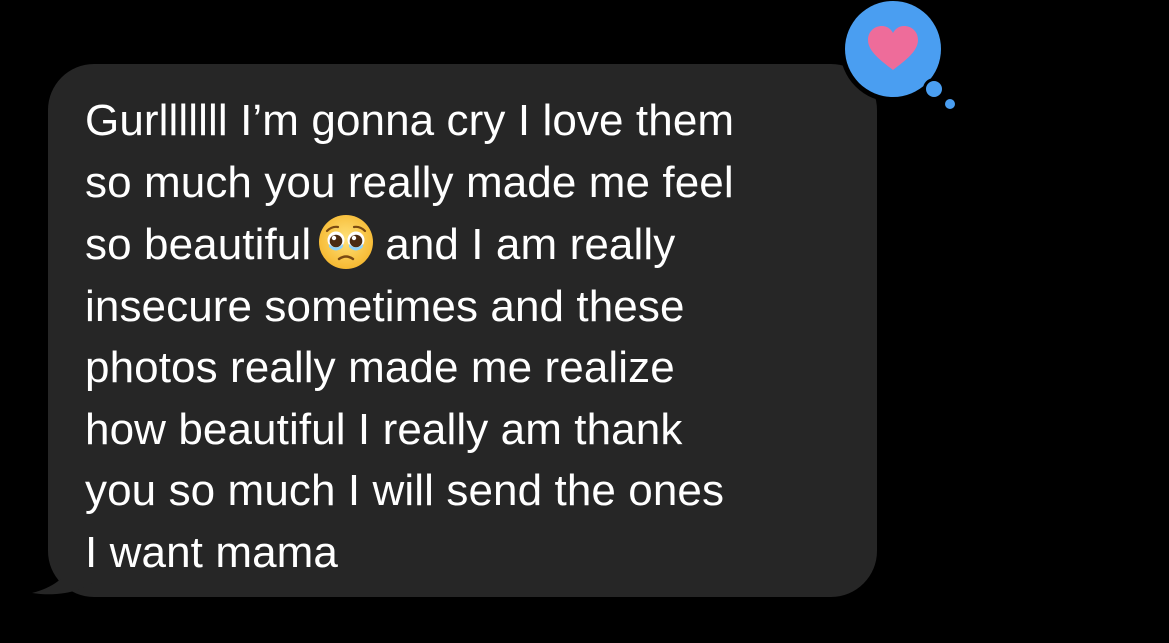  Describe the element at coordinates (211, 552) in the screenshot. I see `message-line: I want mama` at that location.